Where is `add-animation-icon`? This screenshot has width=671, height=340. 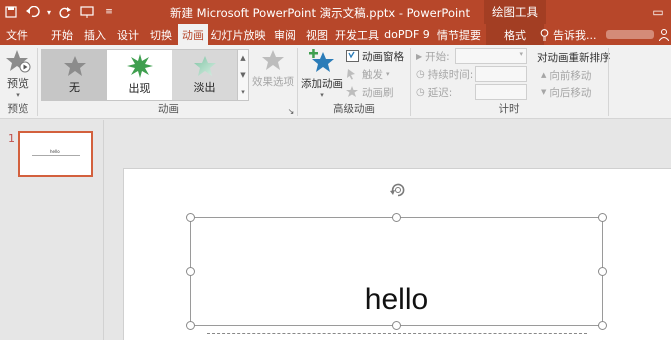 add-animation-icon is located at coordinates (321, 60).